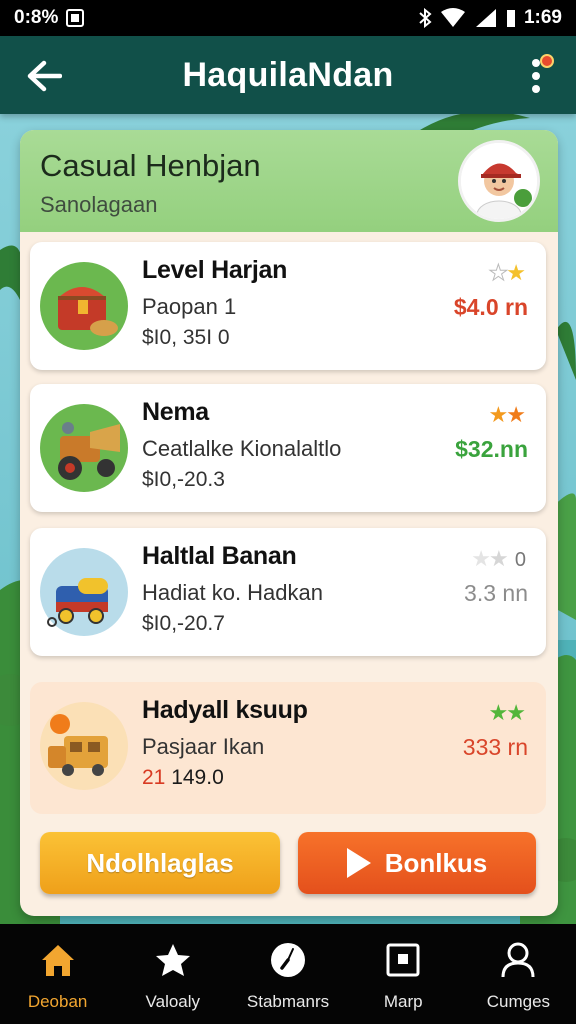 This screenshot has height=1024, width=576. Describe the element at coordinates (520, 560) in the screenshot. I see `rating-count: 0` at that location.